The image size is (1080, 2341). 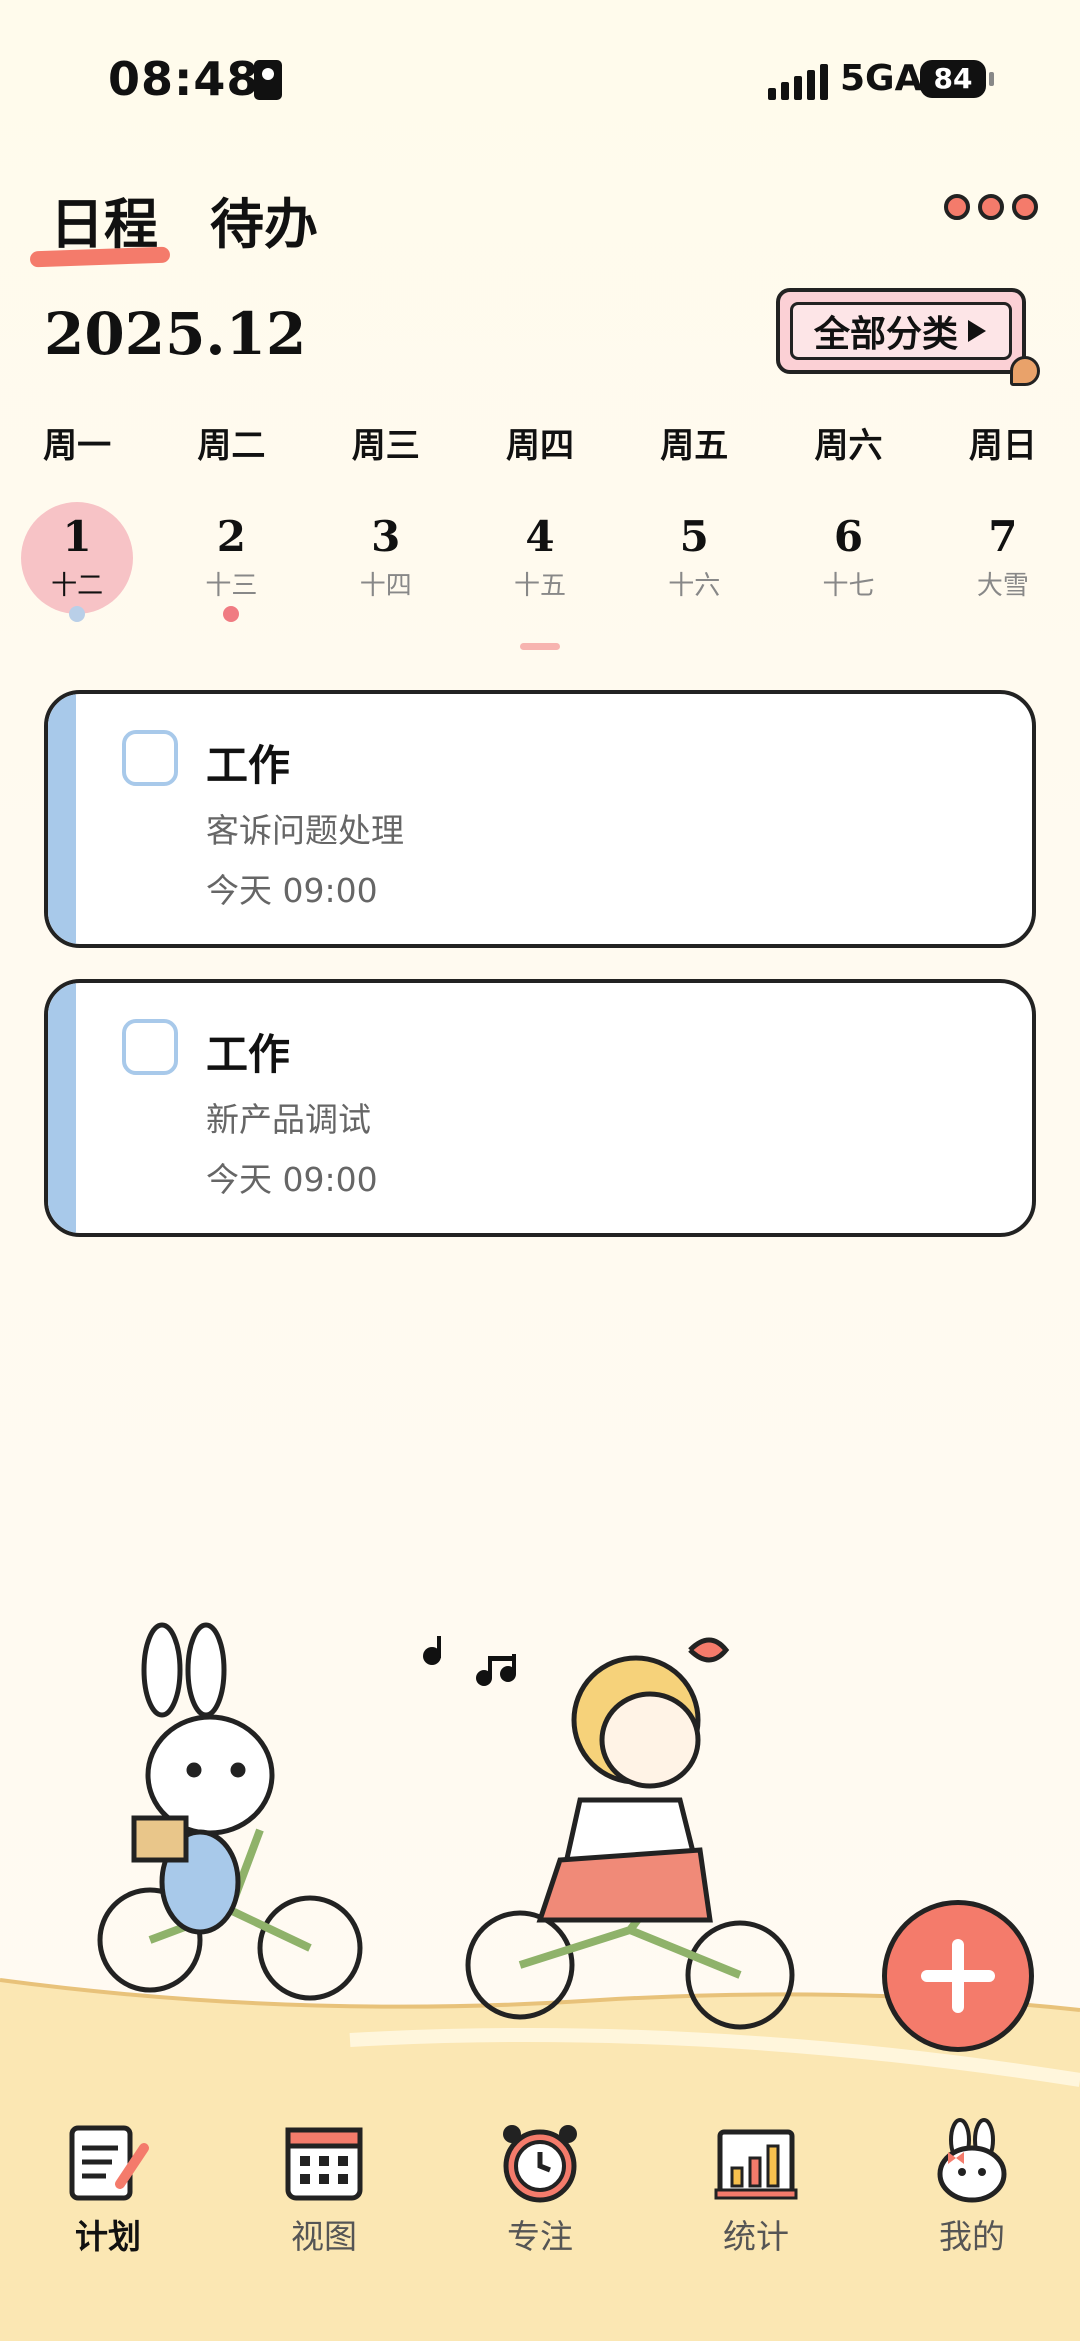 What do you see at coordinates (630, 1833) in the screenshot?
I see `girl-cyclist` at bounding box center [630, 1833].